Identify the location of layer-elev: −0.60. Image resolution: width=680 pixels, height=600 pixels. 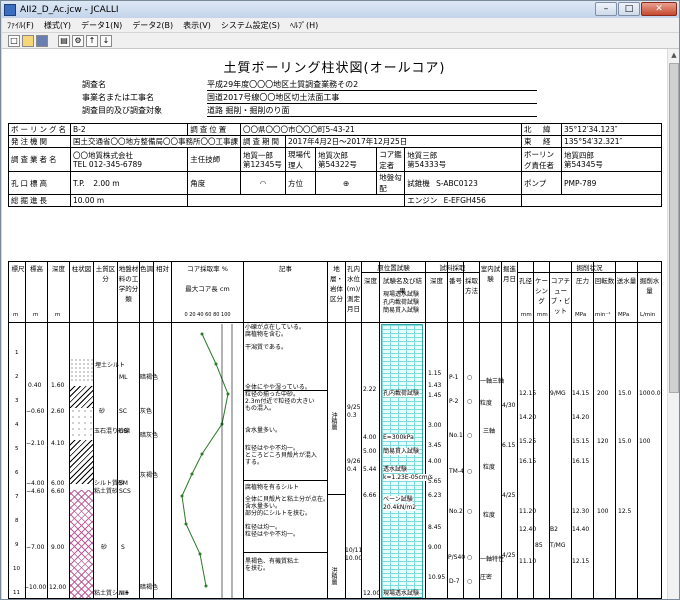
(35, 411).